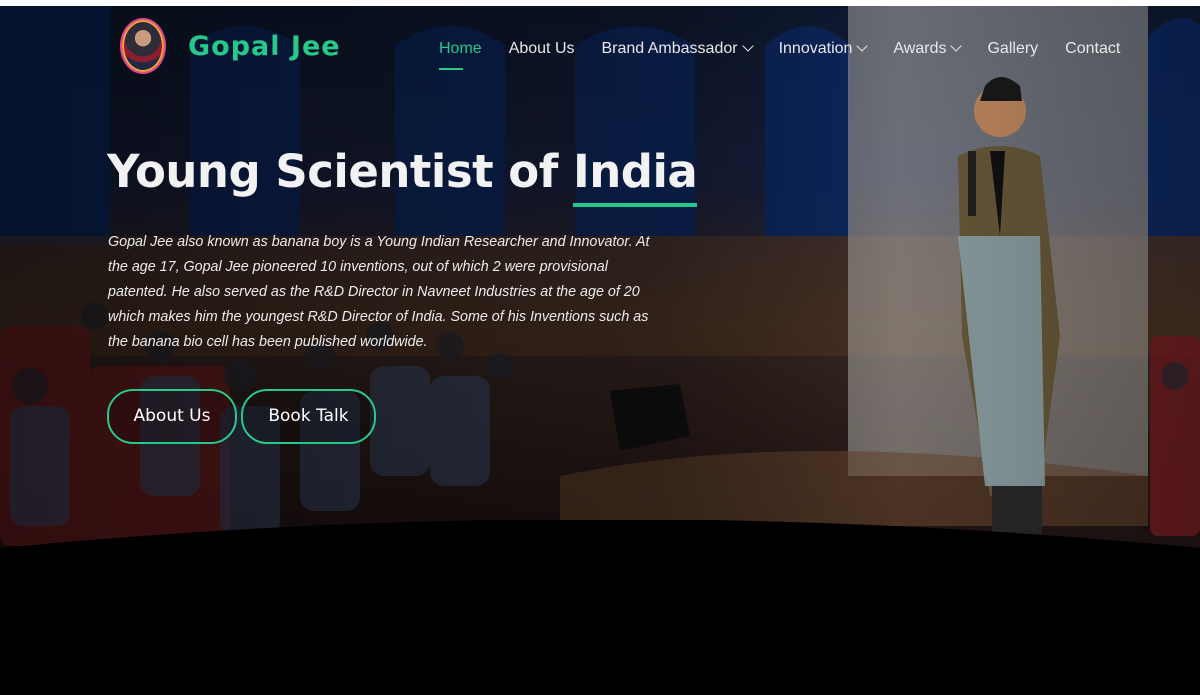 Image resolution: width=1200 pixels, height=695 pixels. I want to click on nav-item-awards: Awards, so click(928, 49).